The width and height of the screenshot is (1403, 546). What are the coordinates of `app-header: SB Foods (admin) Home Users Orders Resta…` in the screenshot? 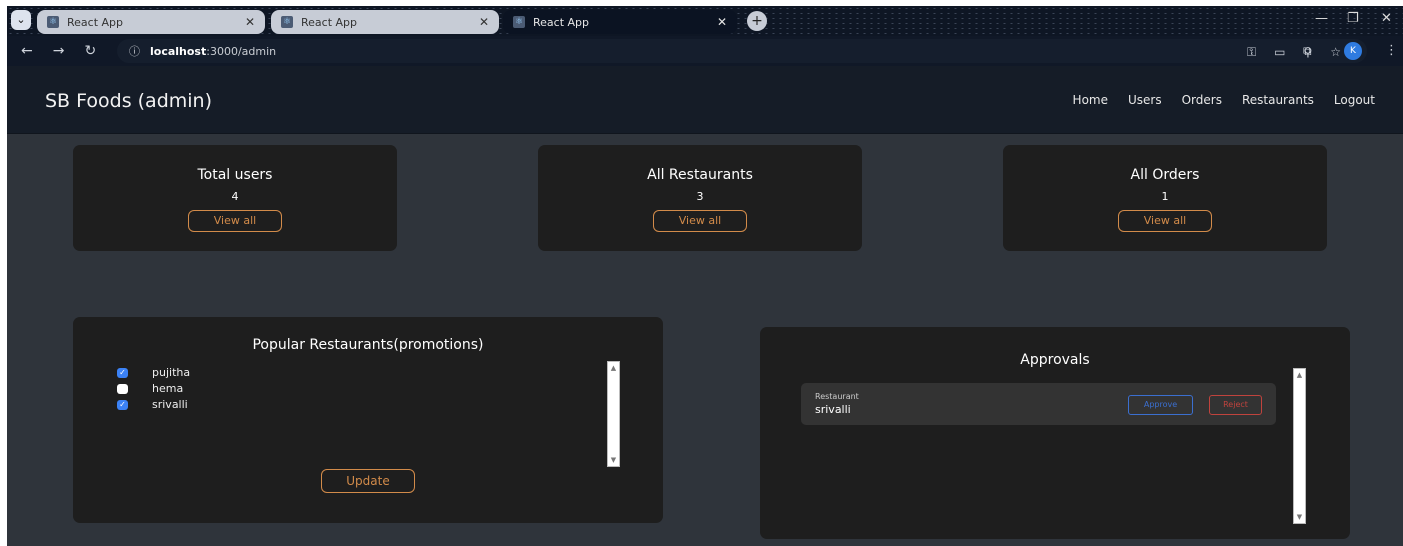 It's located at (705, 100).